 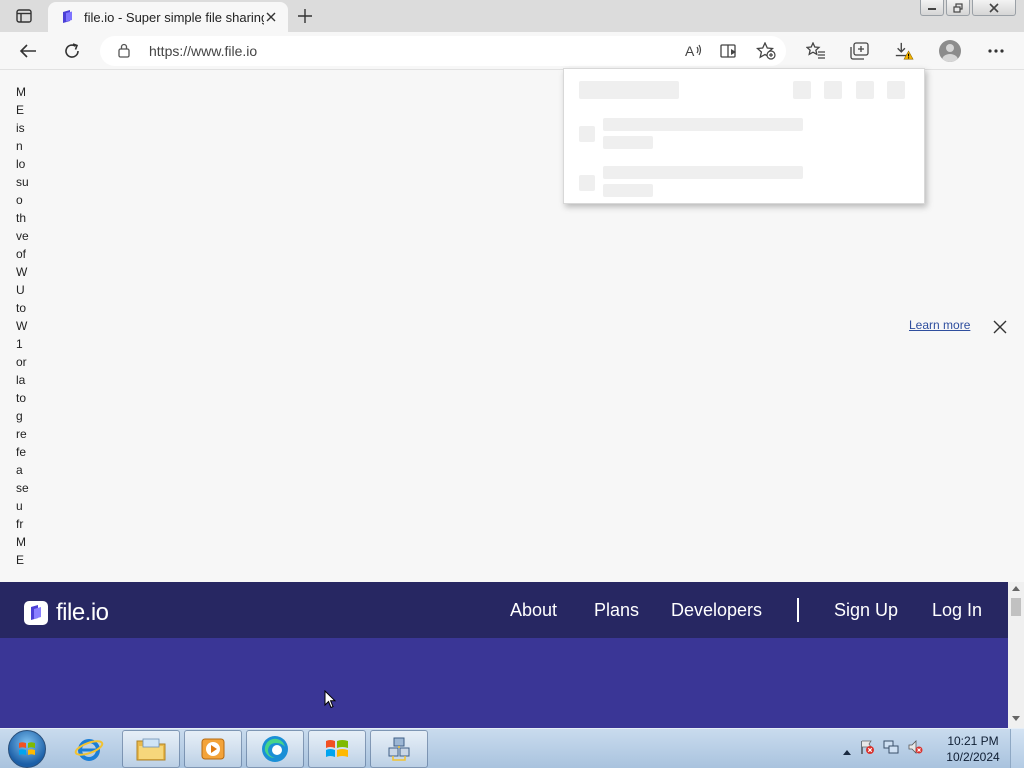 I want to click on brand-logo: file.io, so click(x=66, y=613).